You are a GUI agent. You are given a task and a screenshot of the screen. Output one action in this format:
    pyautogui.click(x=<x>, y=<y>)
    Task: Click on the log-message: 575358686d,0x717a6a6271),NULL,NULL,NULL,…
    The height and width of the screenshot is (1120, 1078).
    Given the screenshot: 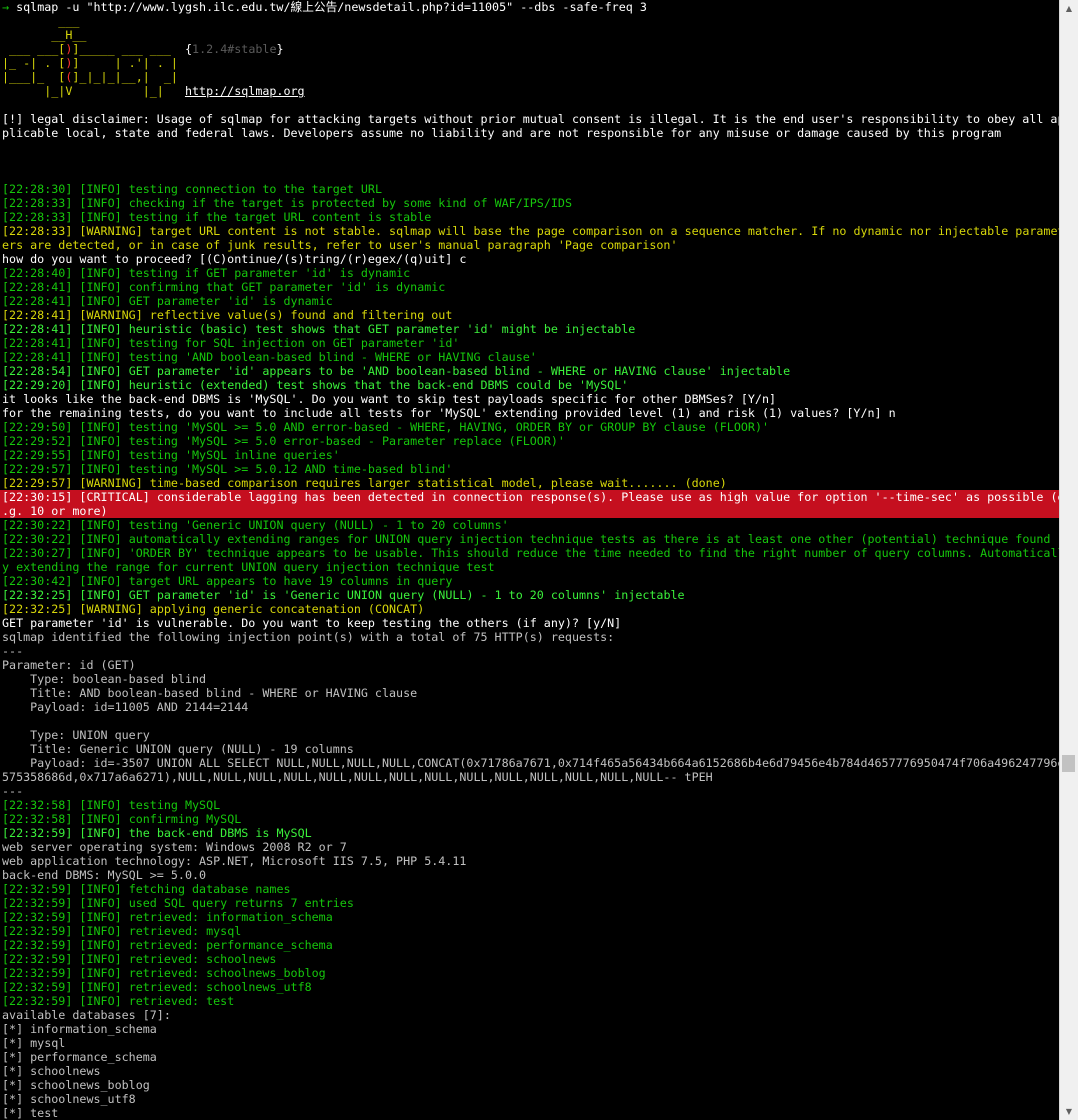 What is the action you would take?
    pyautogui.click(x=357, y=777)
    